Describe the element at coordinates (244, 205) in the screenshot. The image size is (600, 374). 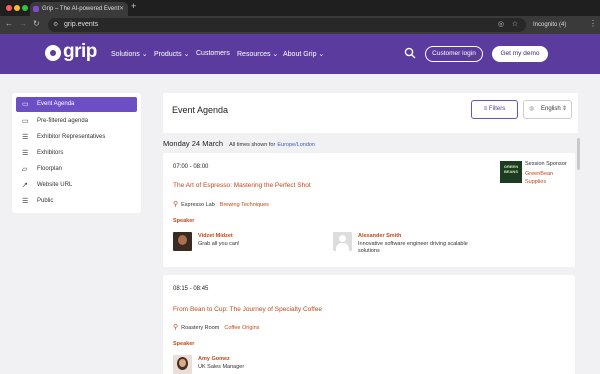
I see `session-tag: Brewing Techniques` at that location.